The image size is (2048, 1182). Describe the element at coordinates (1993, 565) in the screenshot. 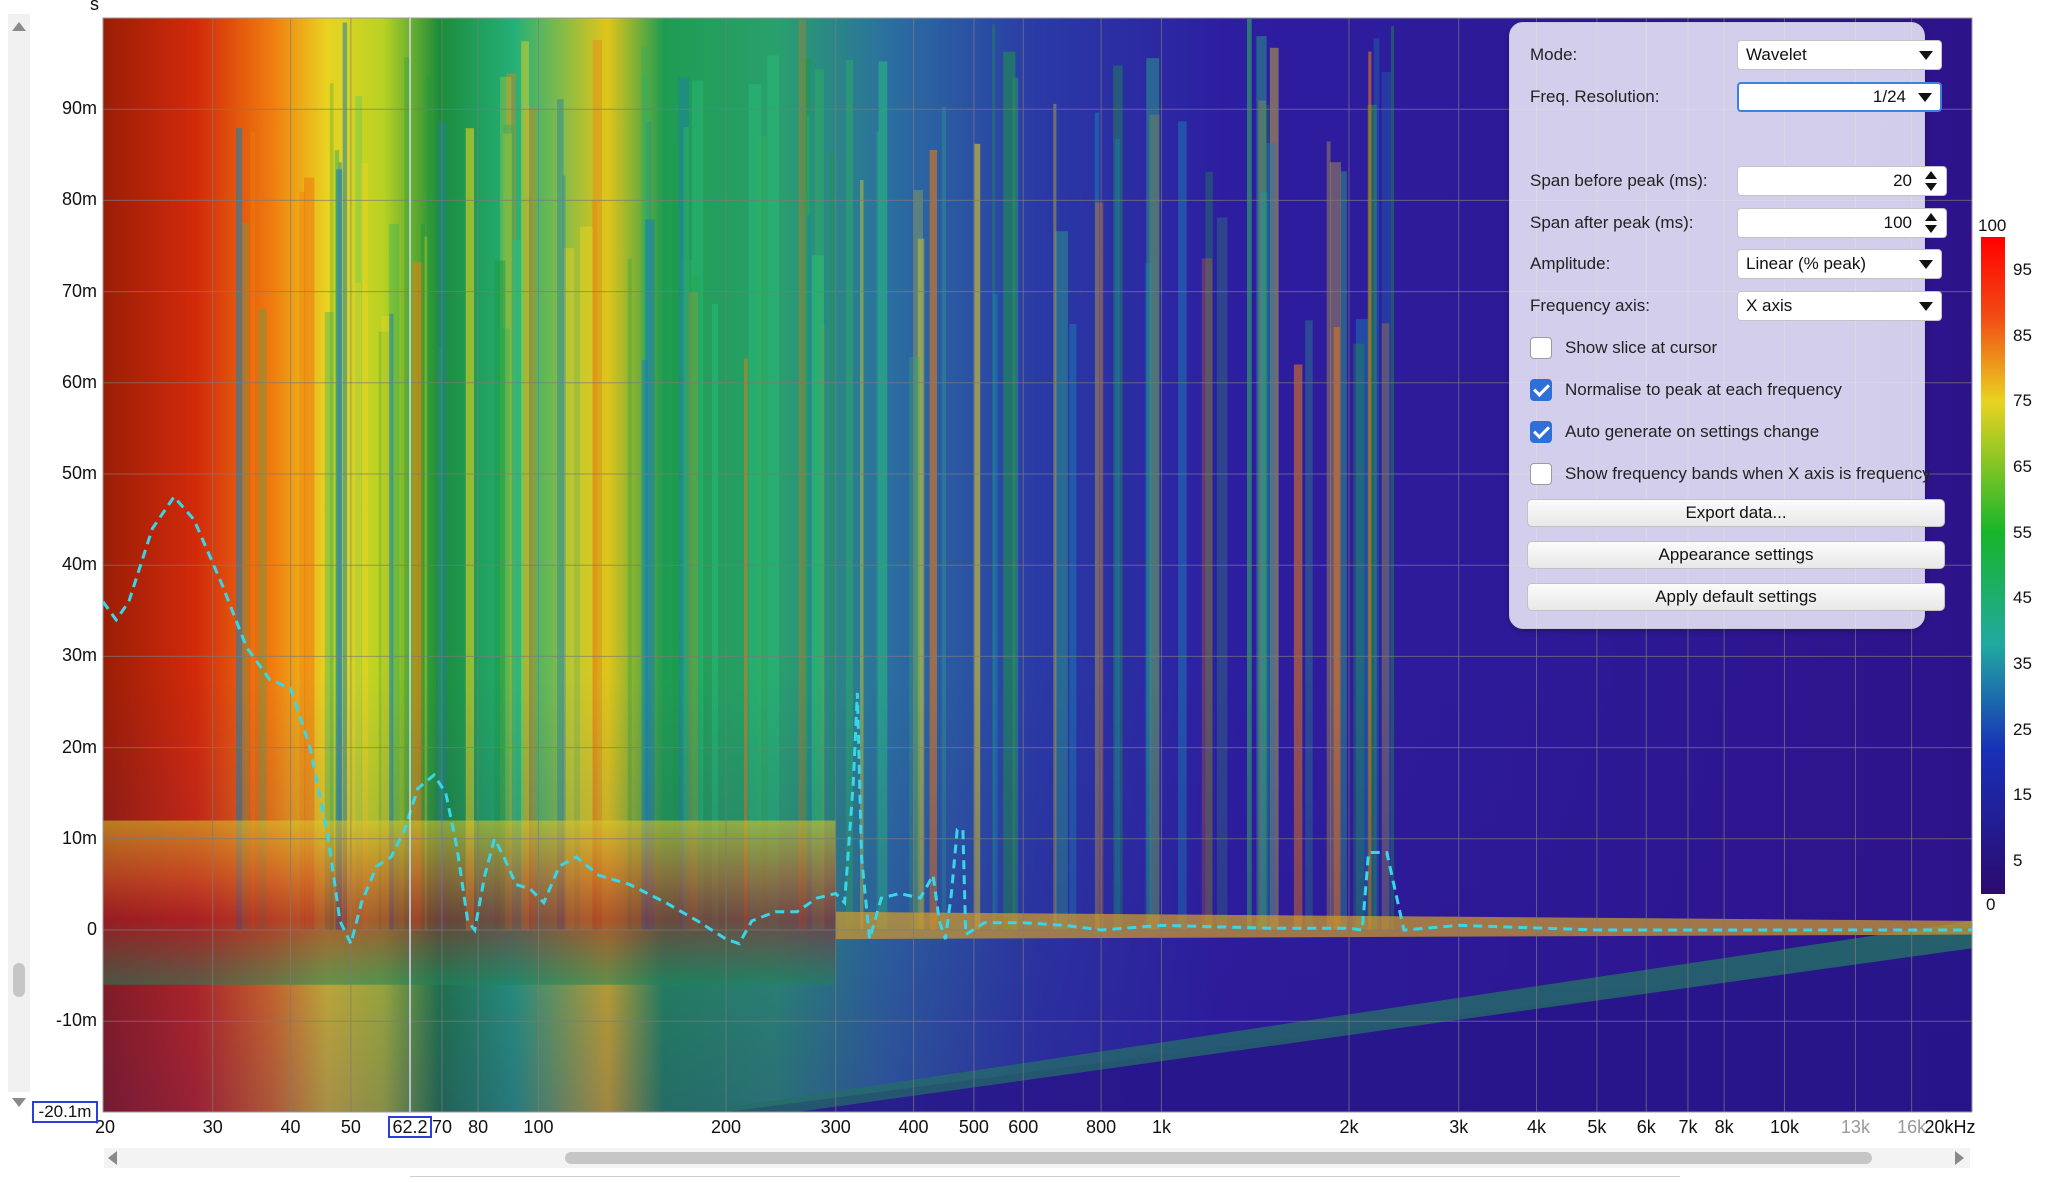

I see `colorbar` at that location.